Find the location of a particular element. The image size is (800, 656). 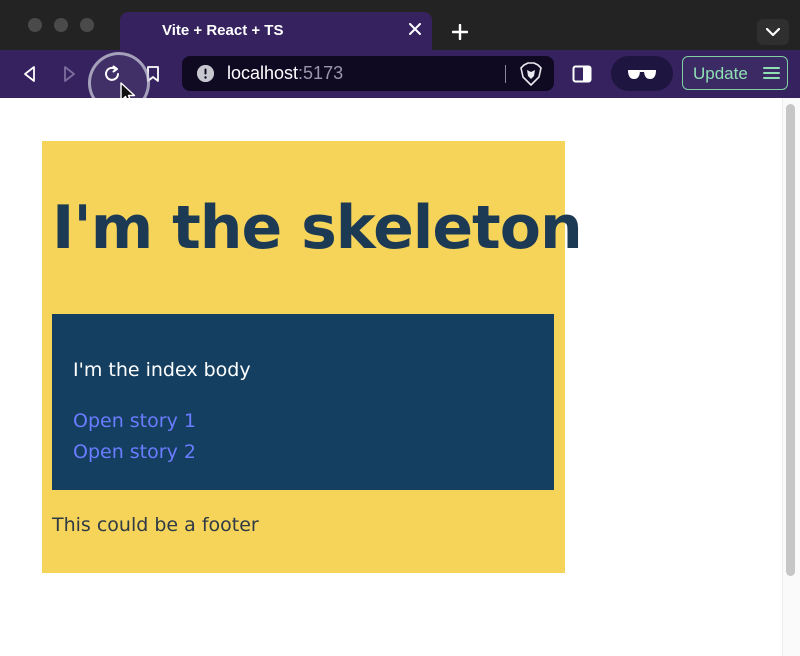

open-story-1-link: Open story 1 is located at coordinates (134, 421).